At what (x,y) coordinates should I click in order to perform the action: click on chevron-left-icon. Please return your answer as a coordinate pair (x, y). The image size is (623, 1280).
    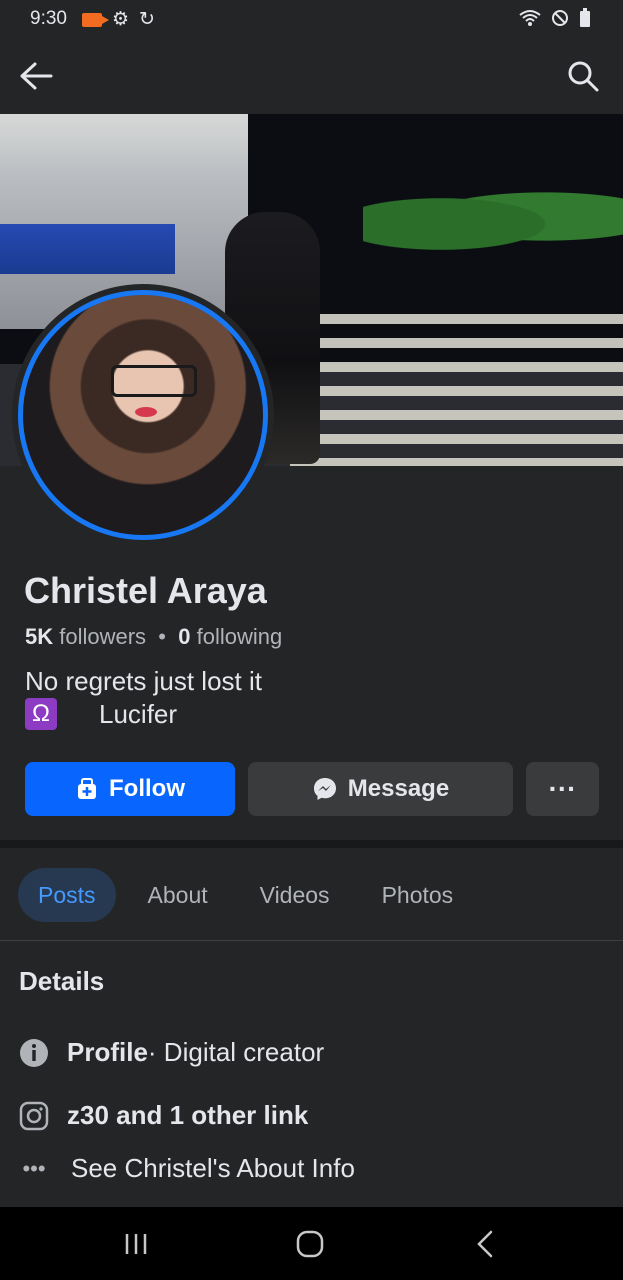
    Looking at the image, I should click on (485, 1244).